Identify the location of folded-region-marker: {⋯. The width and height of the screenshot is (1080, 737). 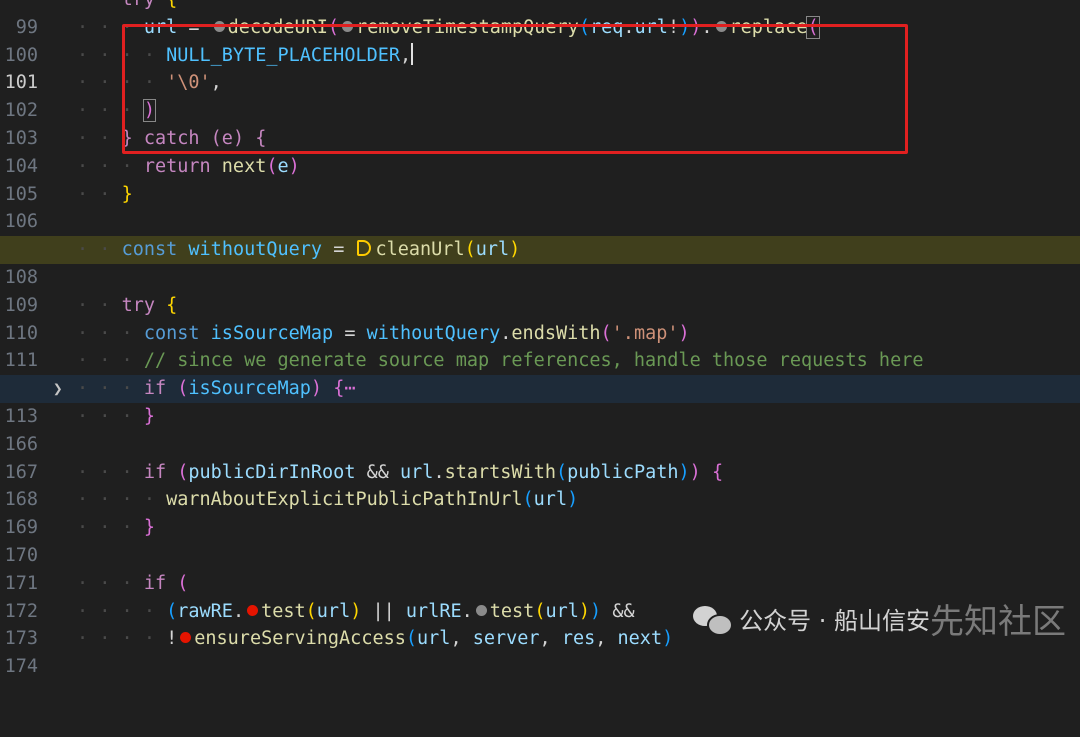
(344, 388).